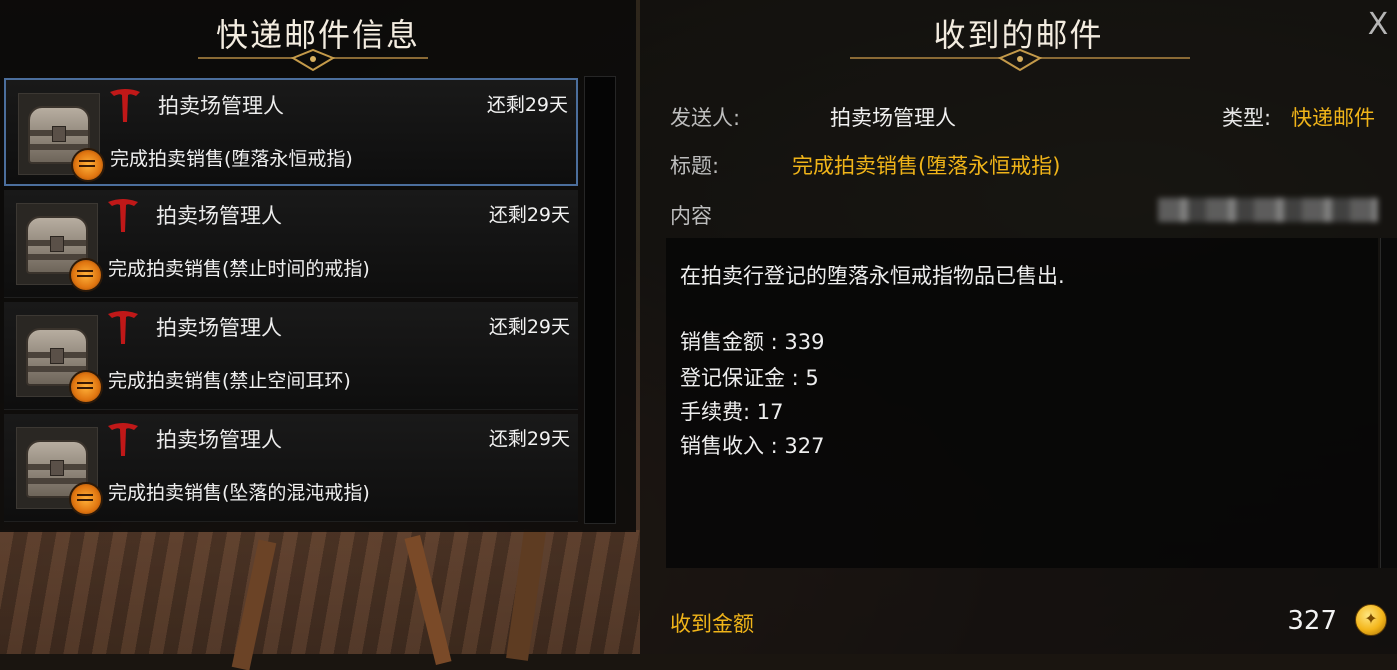 This screenshot has width=1397, height=670. I want to click on mail-subject: 完成拍卖销售(禁止时间的戒指), so click(239, 269).